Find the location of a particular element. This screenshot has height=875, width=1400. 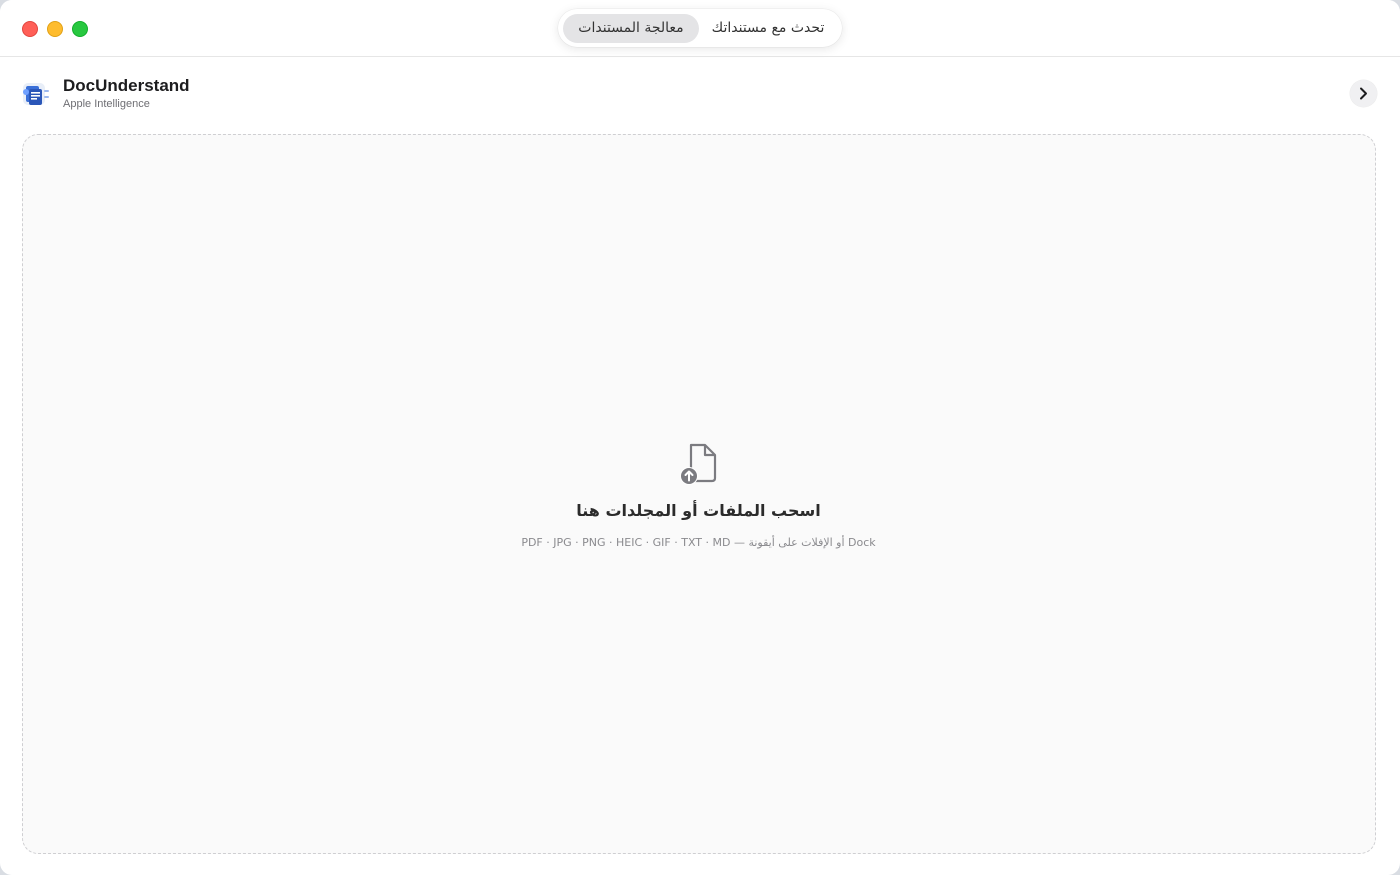

app-name: DocUnderstand is located at coordinates (126, 85).